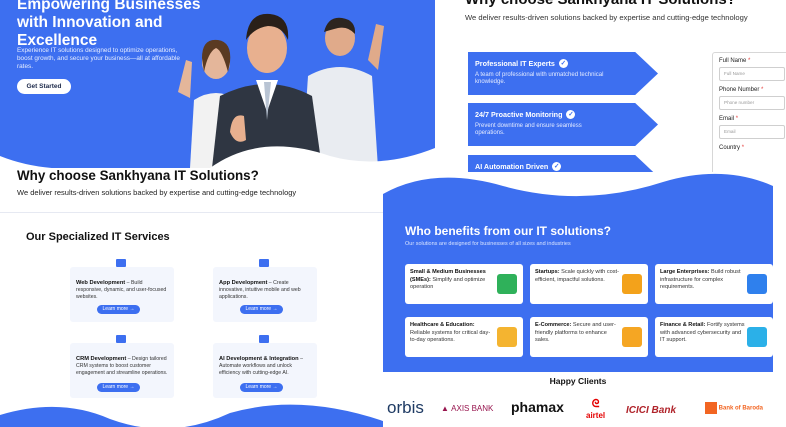 This screenshot has width=786, height=427. I want to click on why-choose-title: Why choose Sankhyana IT Solutions?, so click(600, 4).